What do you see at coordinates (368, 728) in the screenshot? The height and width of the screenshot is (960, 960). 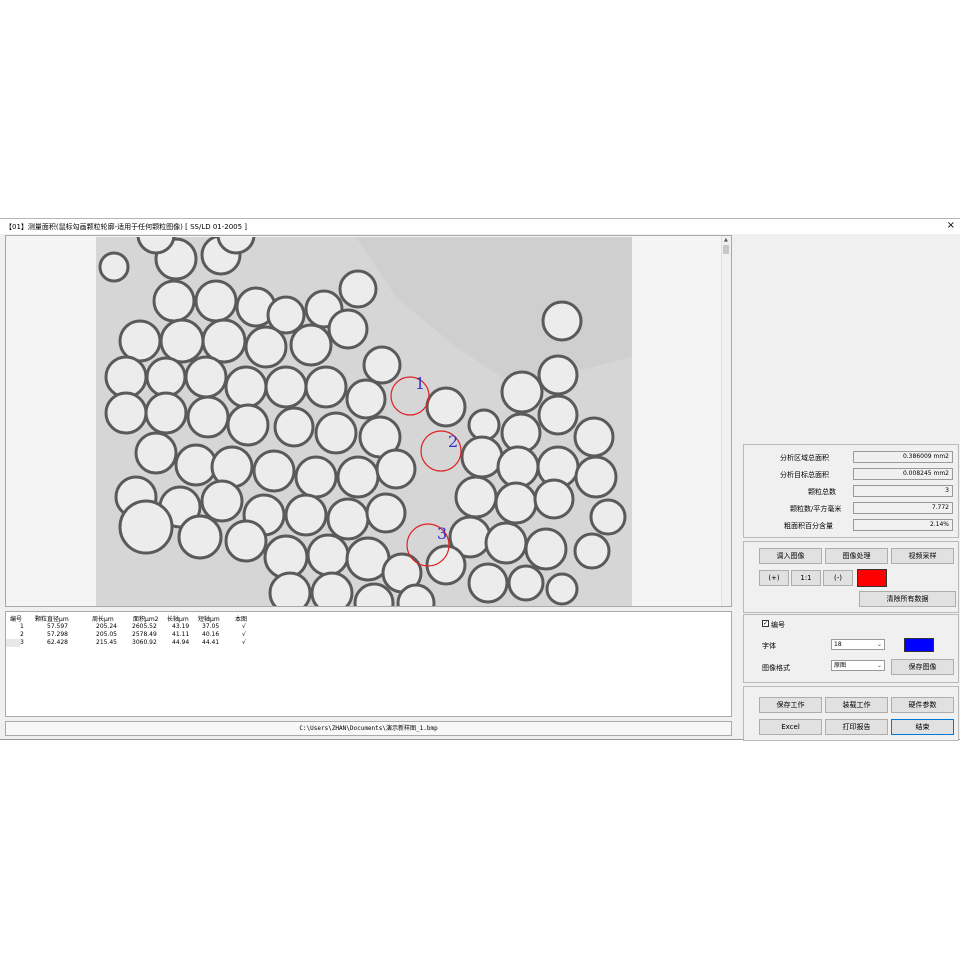 I see `file-path-bar: C:\Users\ZHAN\Documents\演示新样图_1.bmp` at bounding box center [368, 728].